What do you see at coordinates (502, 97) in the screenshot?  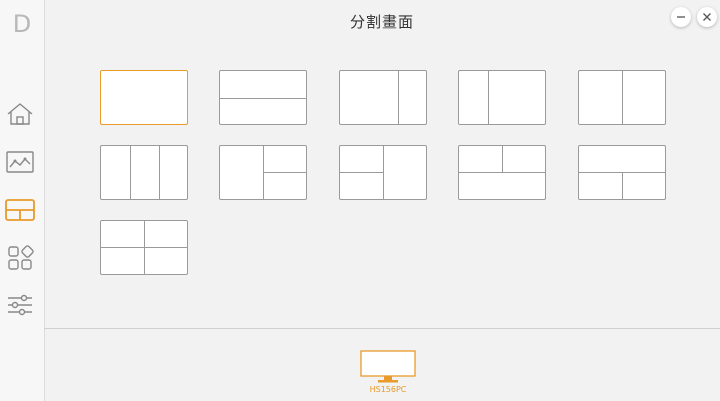 I see `layout-two-vertical-right-wide` at bounding box center [502, 97].